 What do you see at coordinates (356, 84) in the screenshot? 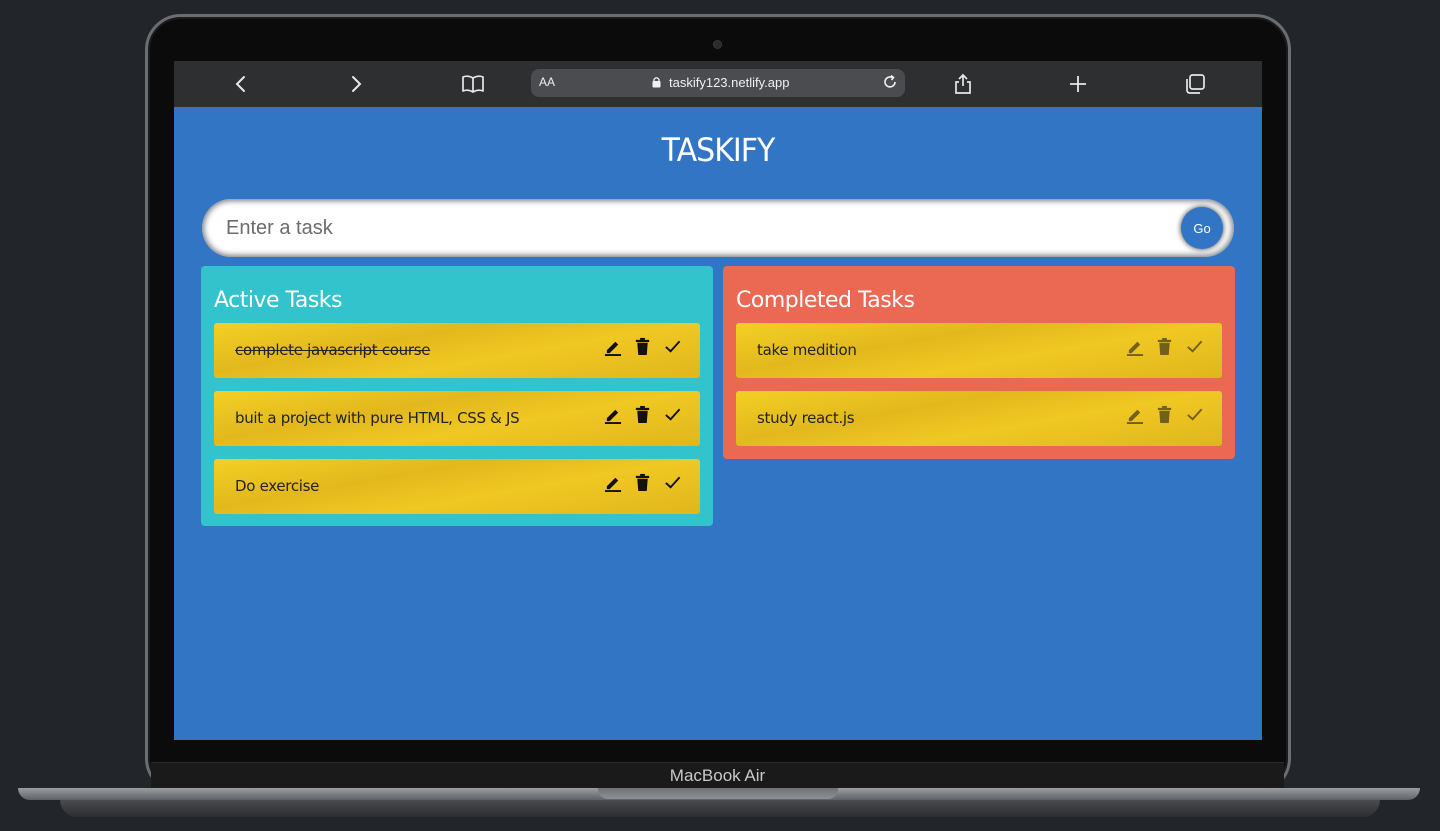
I see `forward-icon` at bounding box center [356, 84].